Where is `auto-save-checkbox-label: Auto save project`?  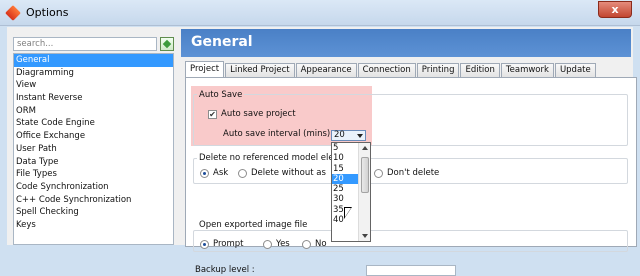 auto-save-checkbox-label: Auto save project is located at coordinates (258, 114).